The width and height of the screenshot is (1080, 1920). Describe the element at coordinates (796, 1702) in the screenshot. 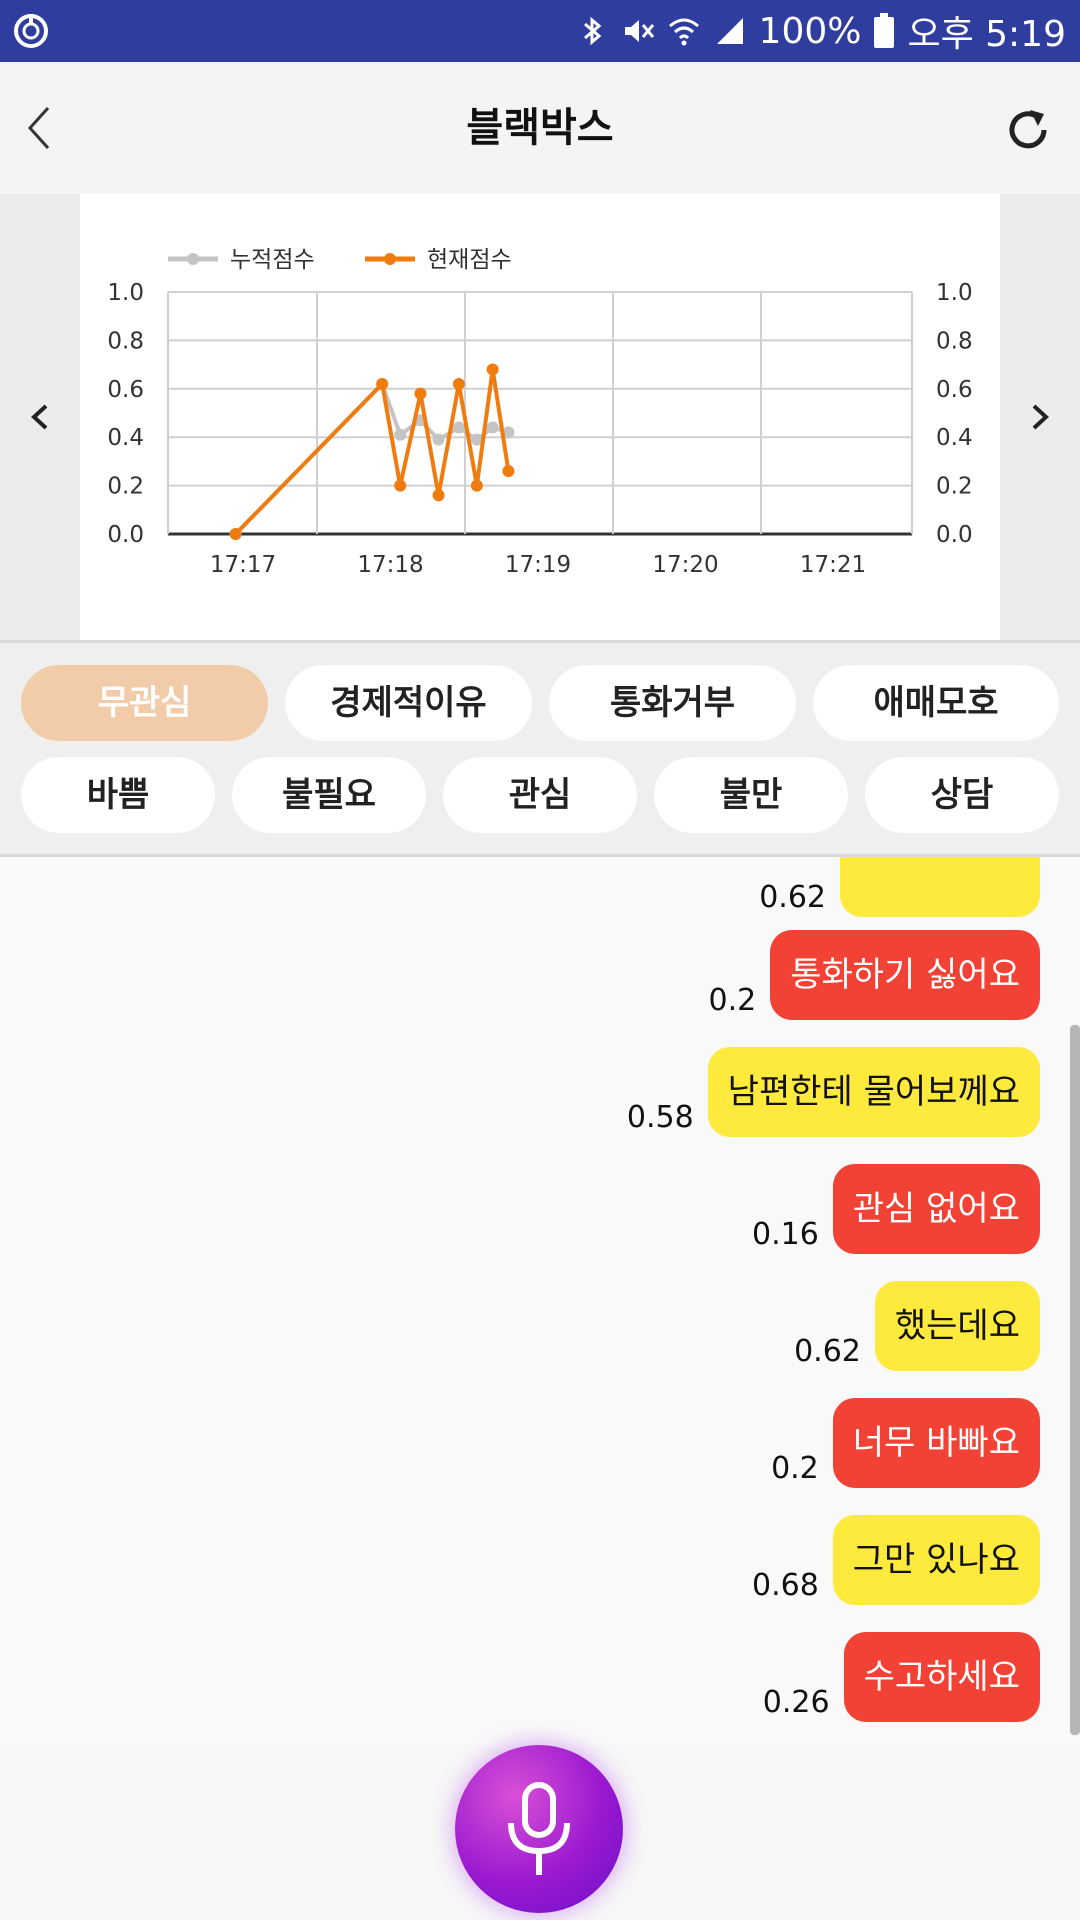

I see `message-score: 0.26` at that location.